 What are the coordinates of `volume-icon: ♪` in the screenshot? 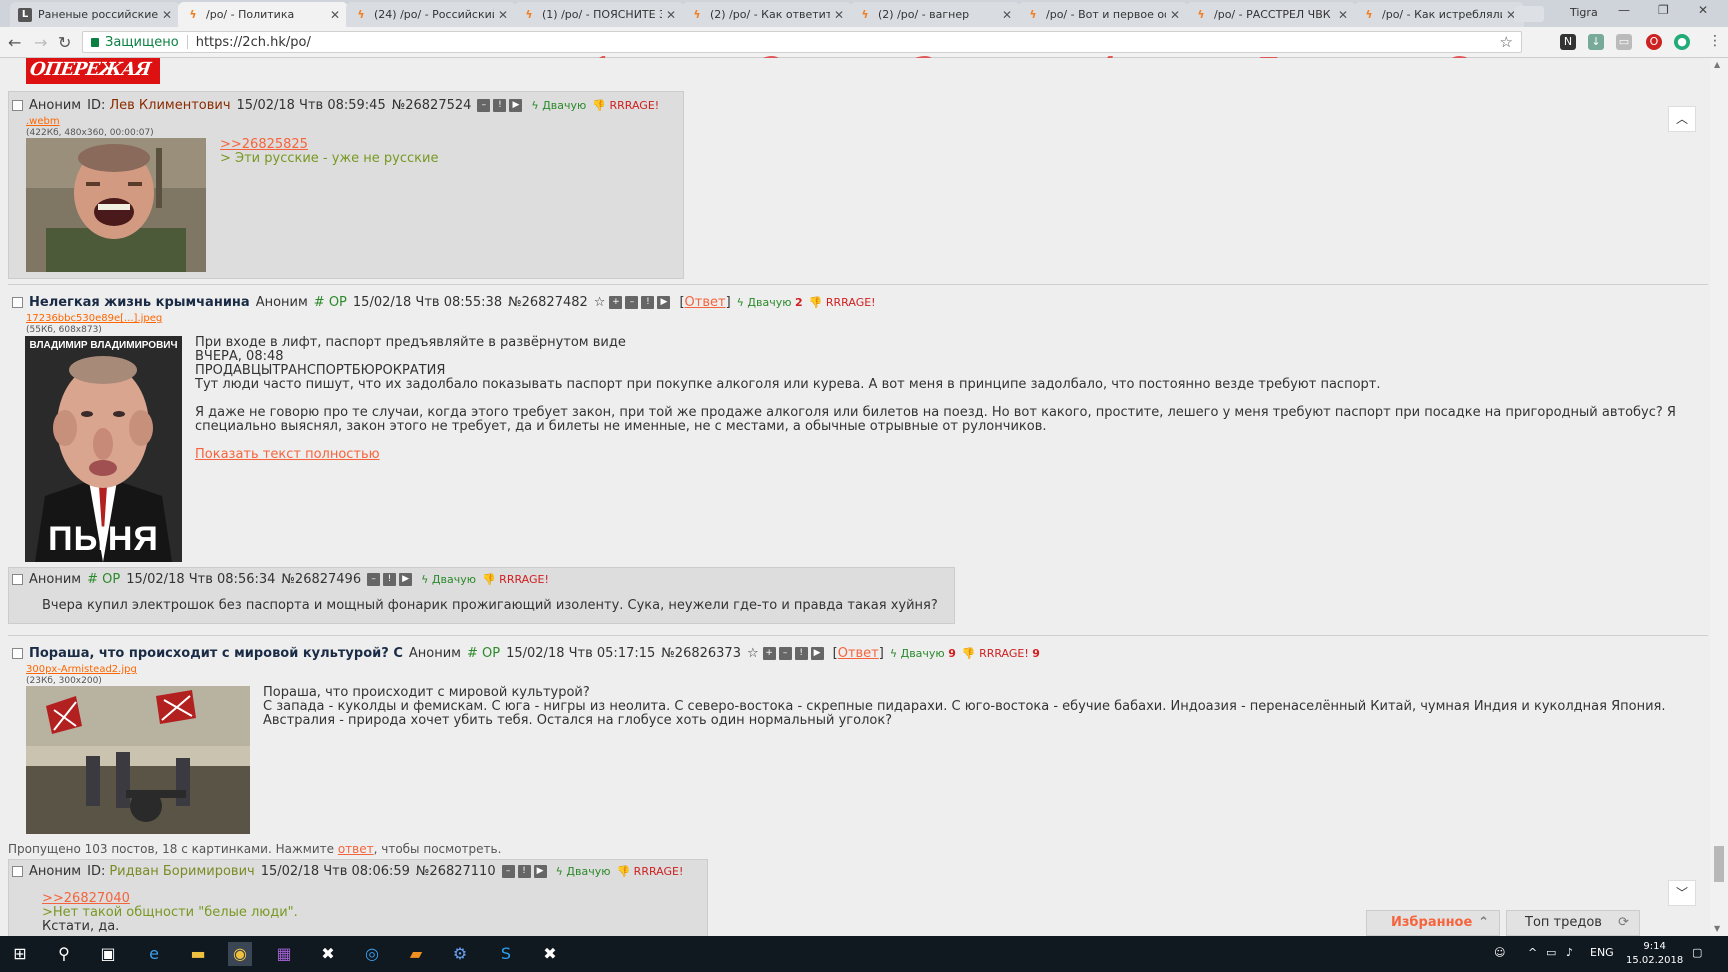 It's located at (1569, 952).